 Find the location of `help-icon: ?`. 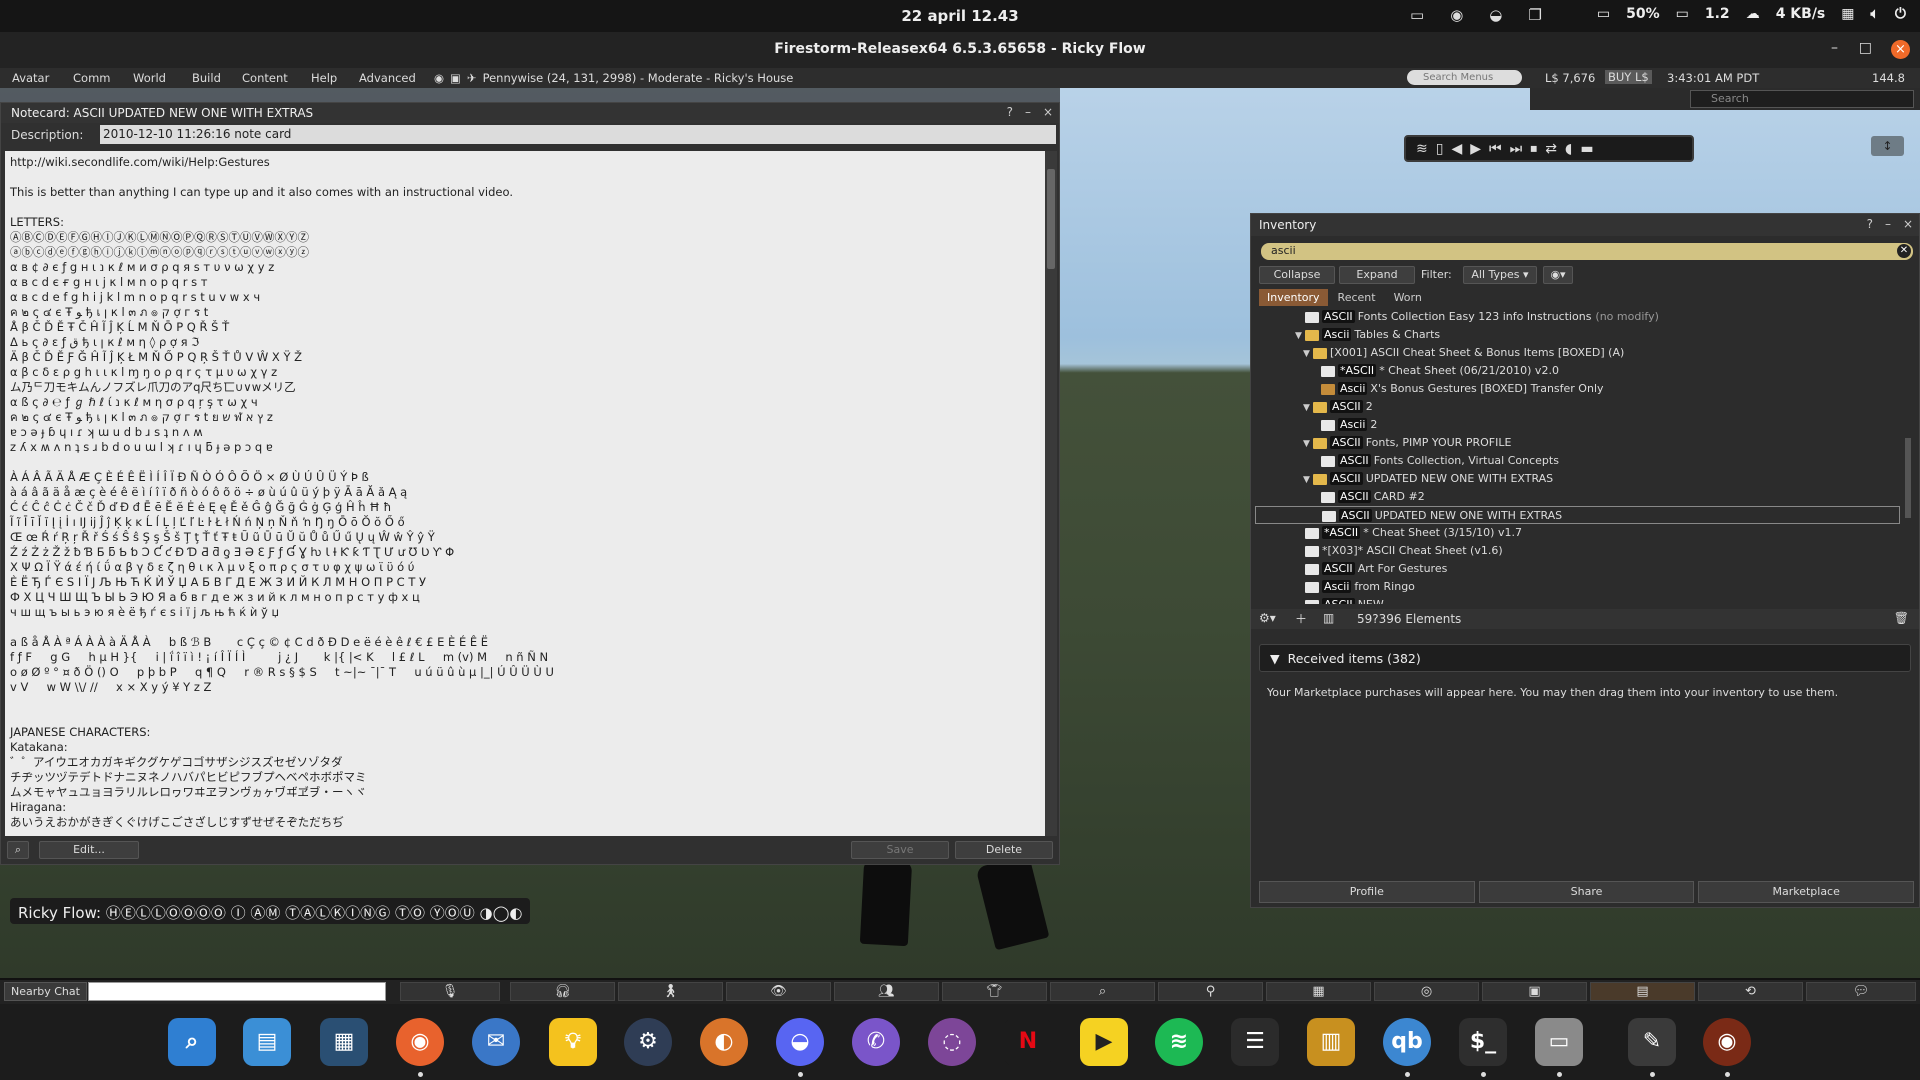

help-icon: ? is located at coordinates (1870, 224).